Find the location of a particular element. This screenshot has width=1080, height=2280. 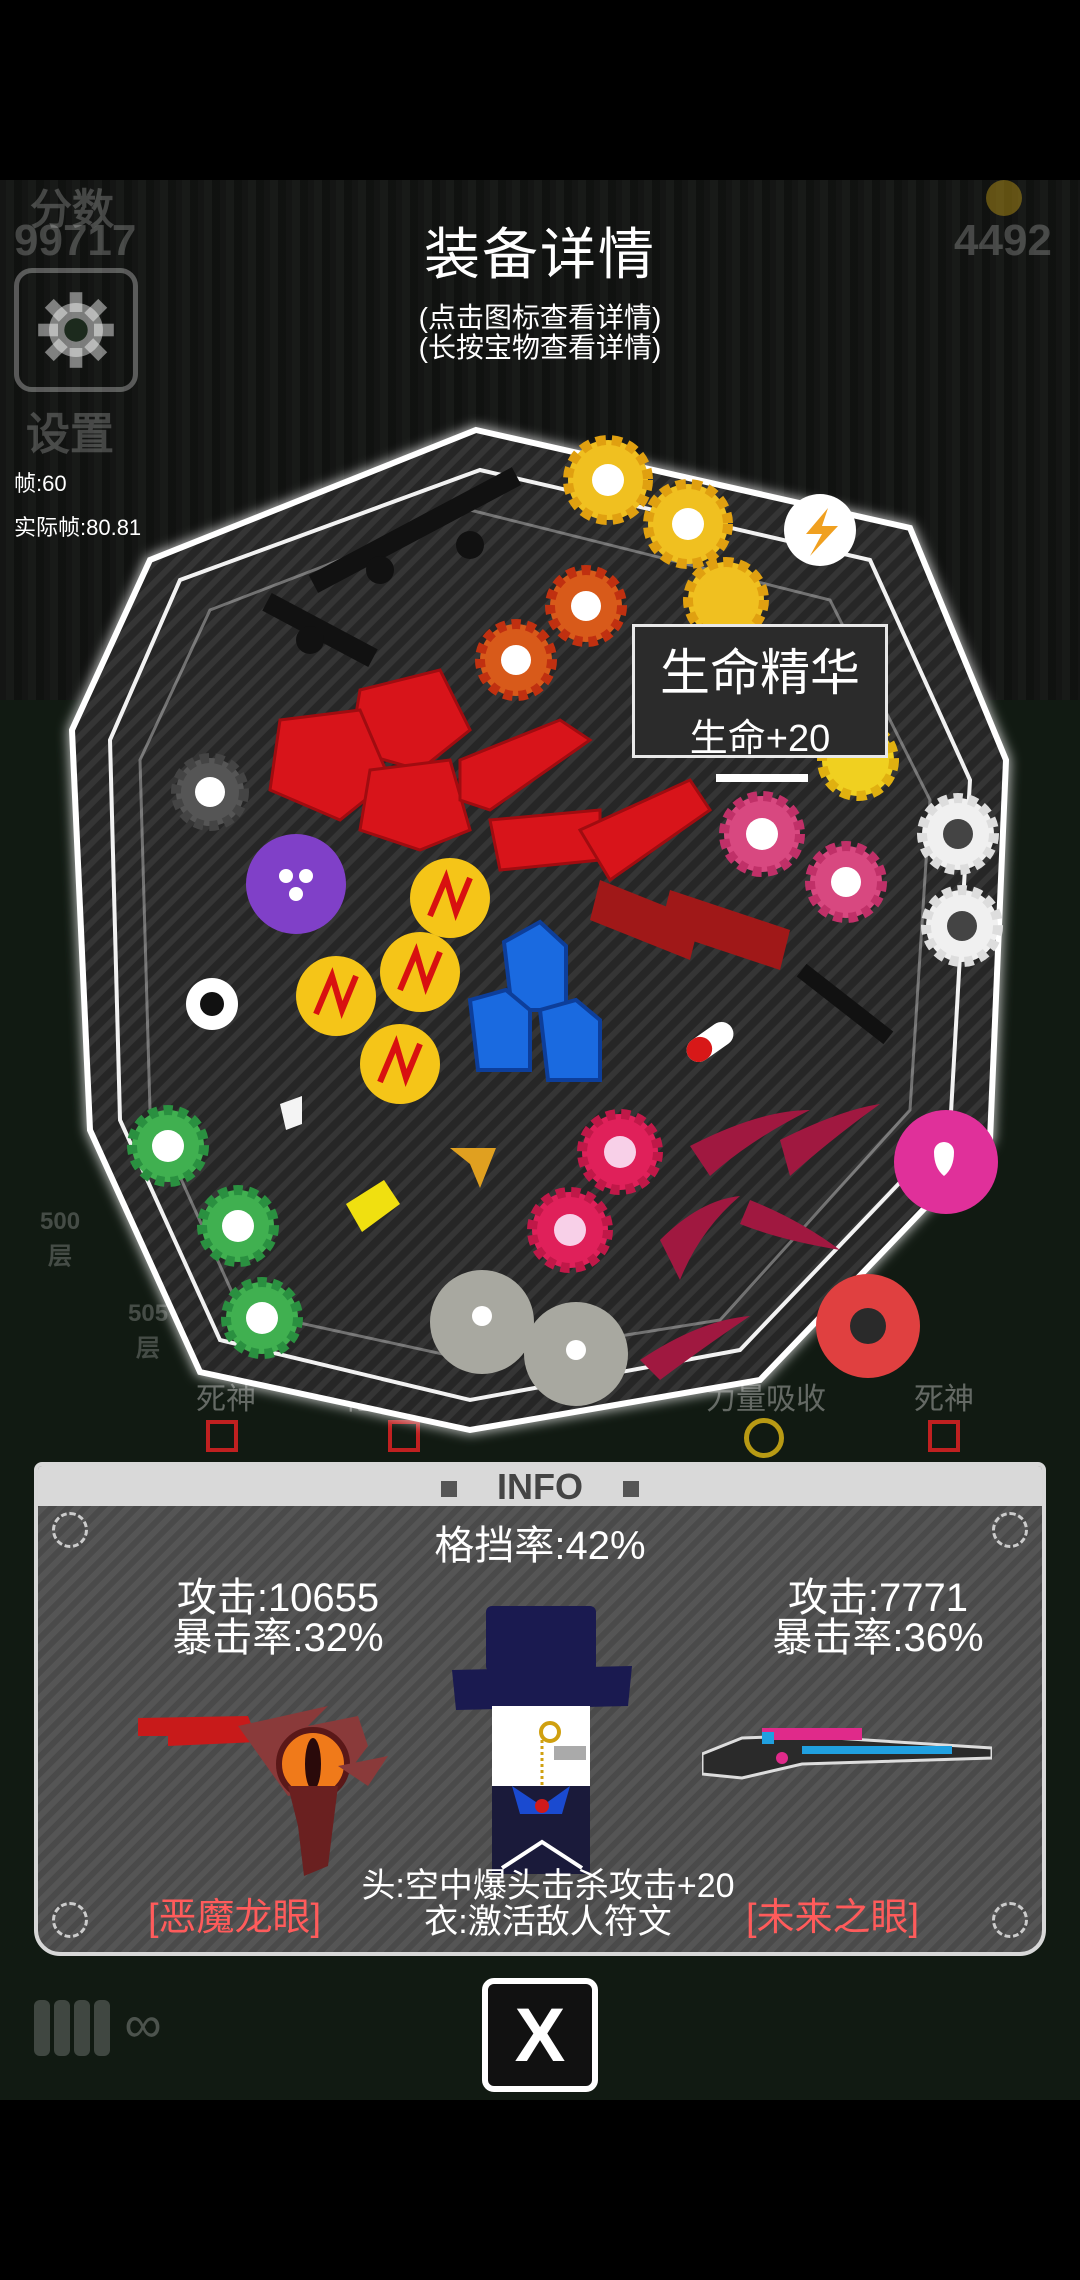

info-header: INFO is located at coordinates (540, 1486).